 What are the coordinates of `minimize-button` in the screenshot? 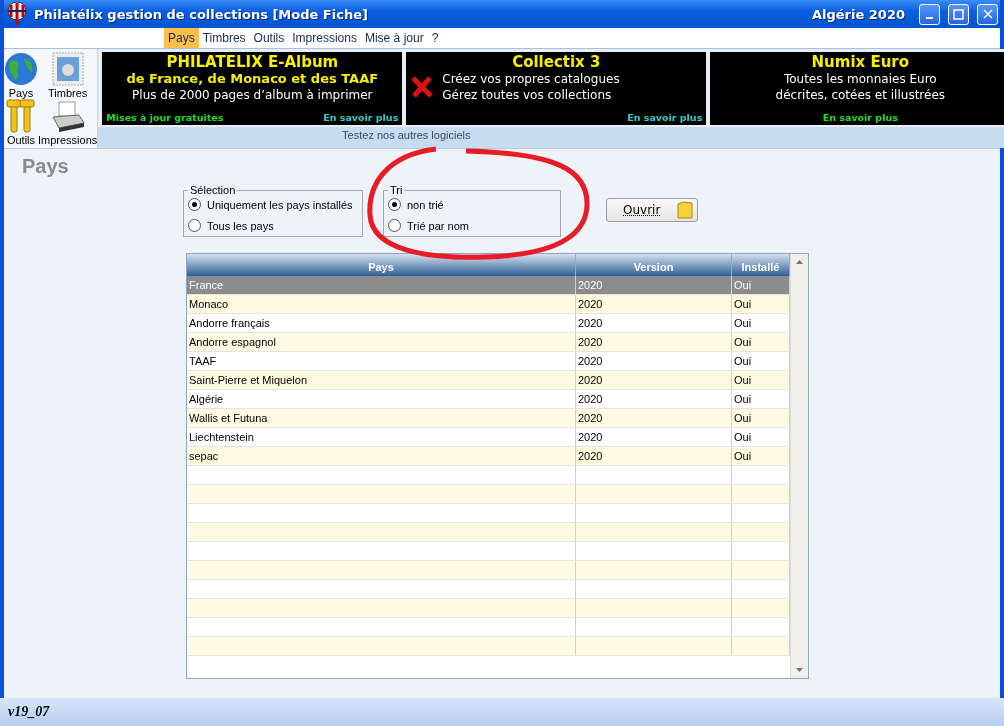 It's located at (929, 14).